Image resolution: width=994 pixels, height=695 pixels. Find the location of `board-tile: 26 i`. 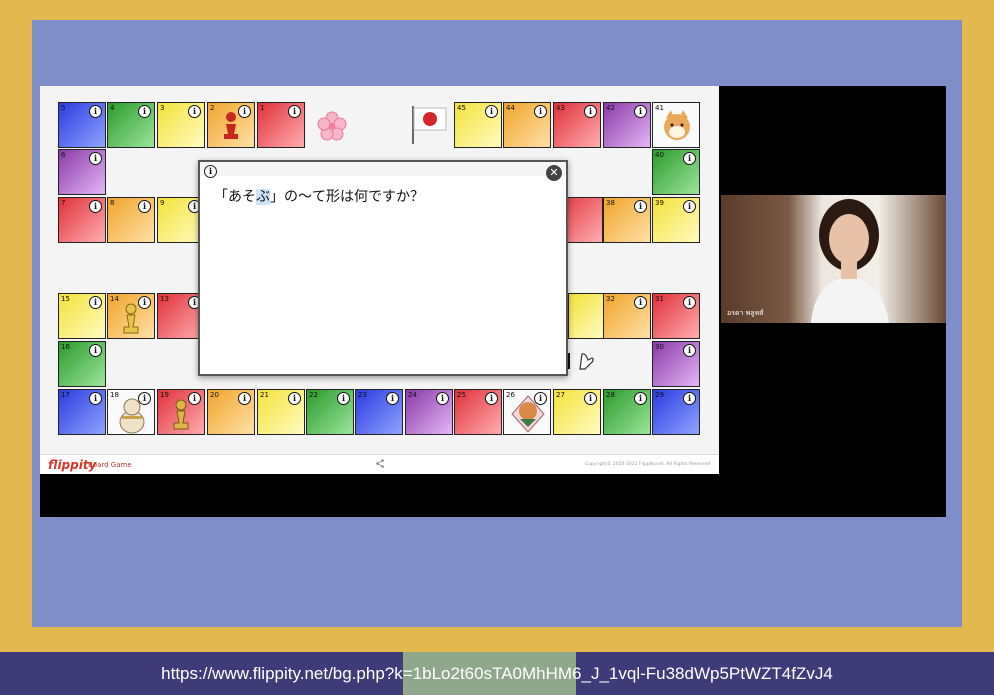

board-tile: 26 i is located at coordinates (527, 412).